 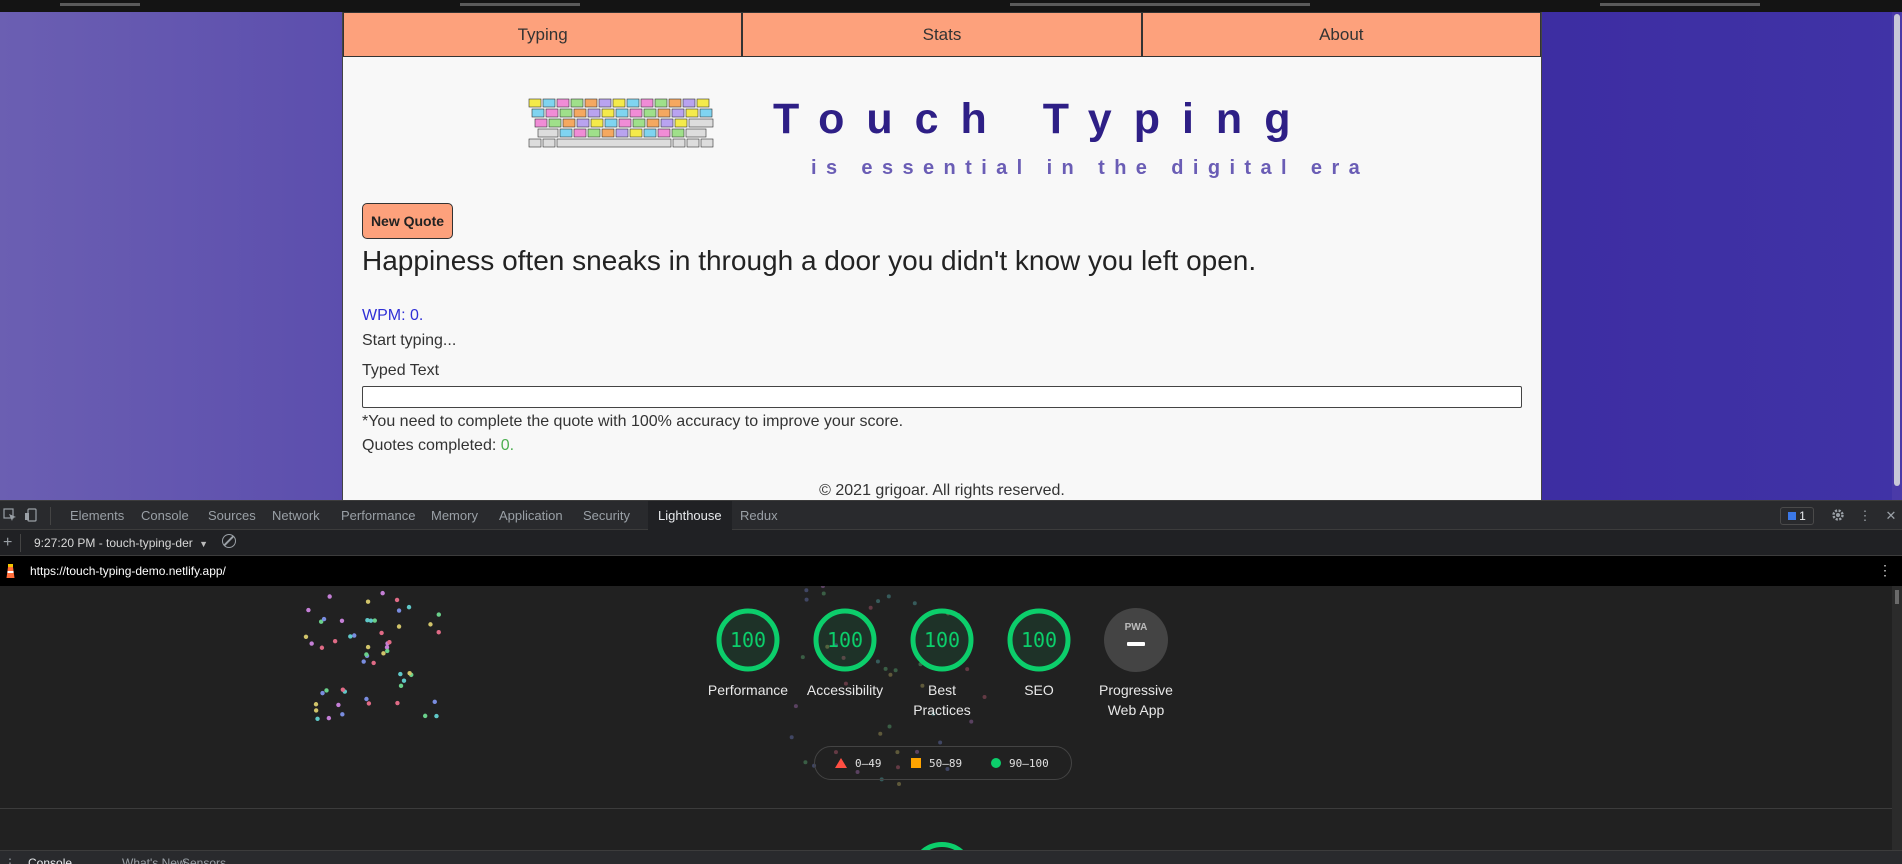 I want to click on clear-report-icon, so click(x=229, y=541).